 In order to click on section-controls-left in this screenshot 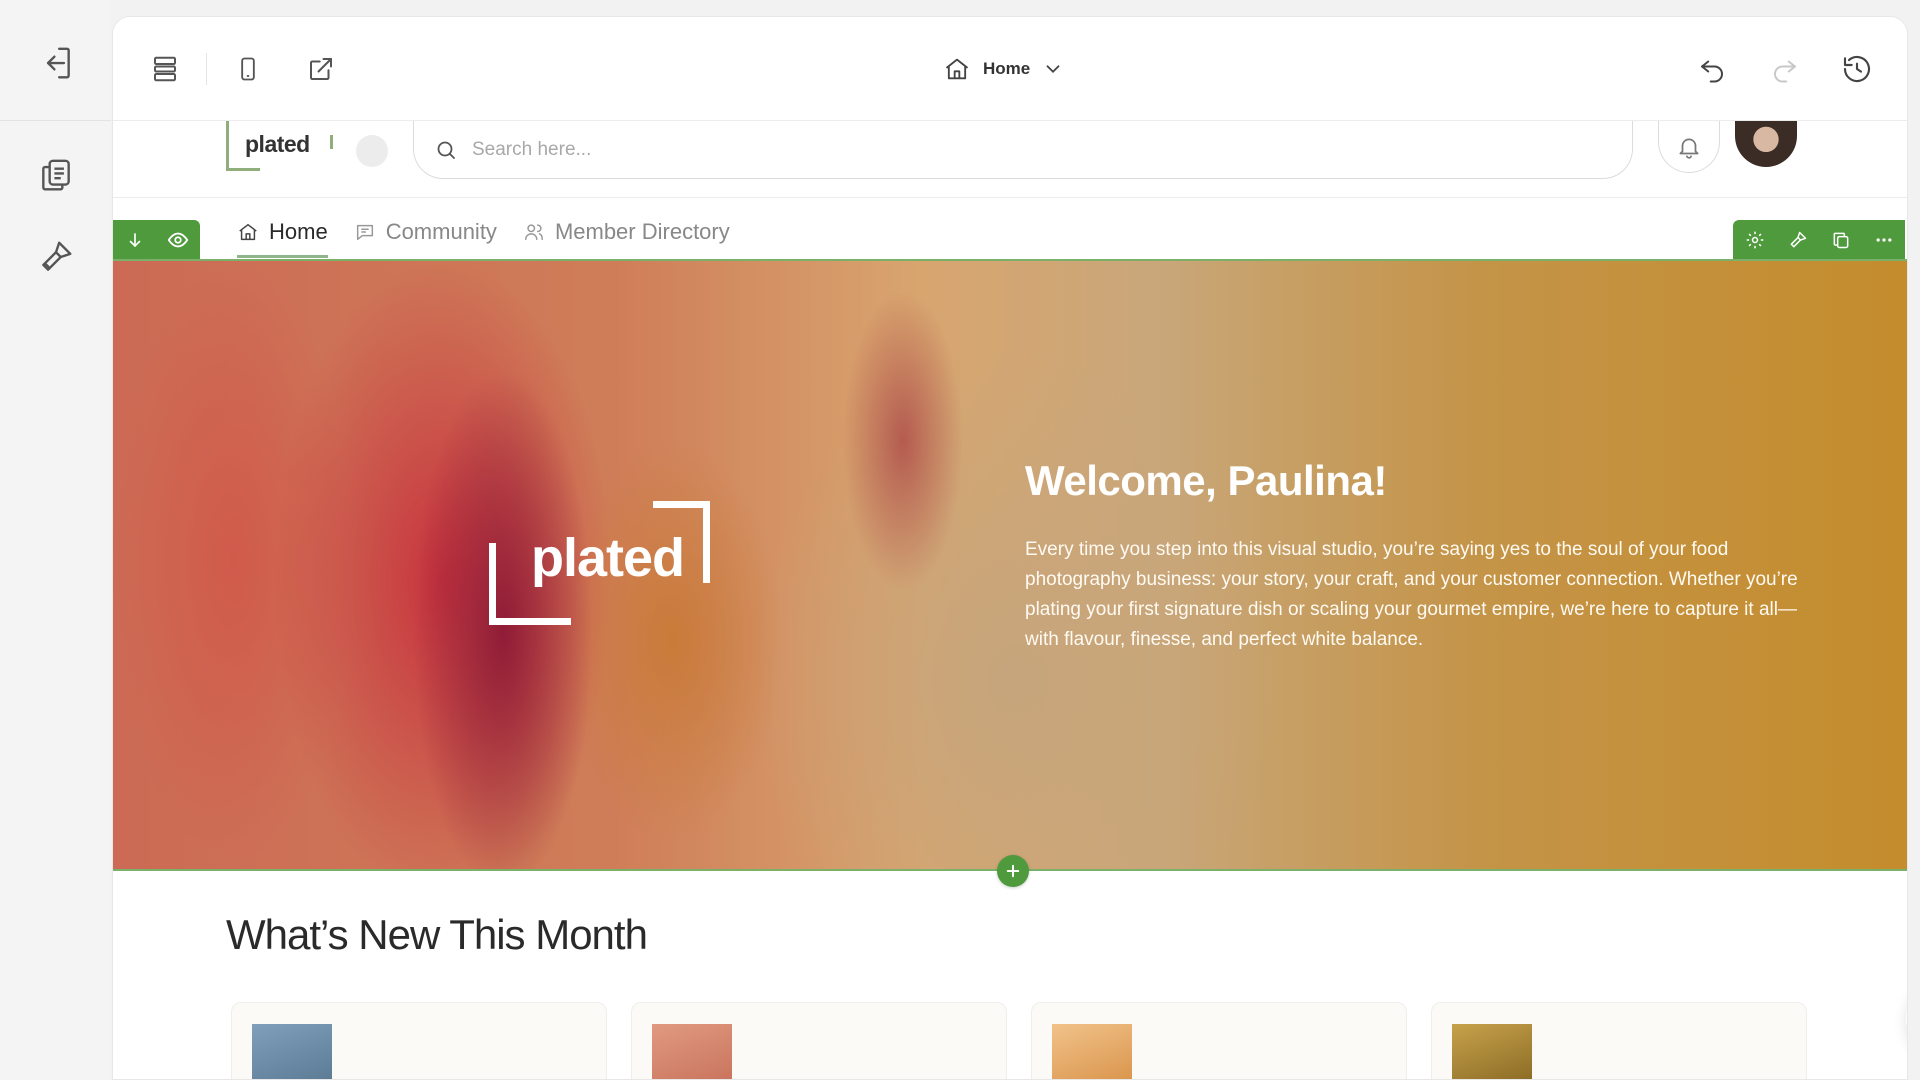, I will do `click(156, 240)`.